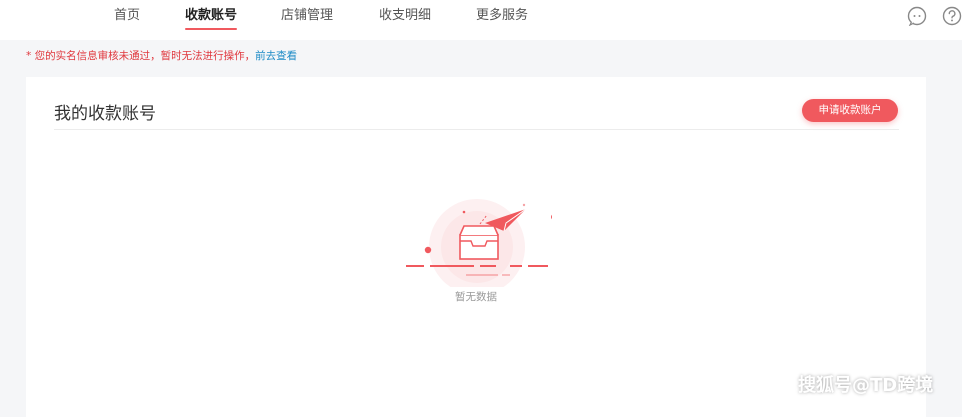 This screenshot has height=417, width=962. I want to click on watermark: 搜狐号@TD跨境, so click(866, 385).